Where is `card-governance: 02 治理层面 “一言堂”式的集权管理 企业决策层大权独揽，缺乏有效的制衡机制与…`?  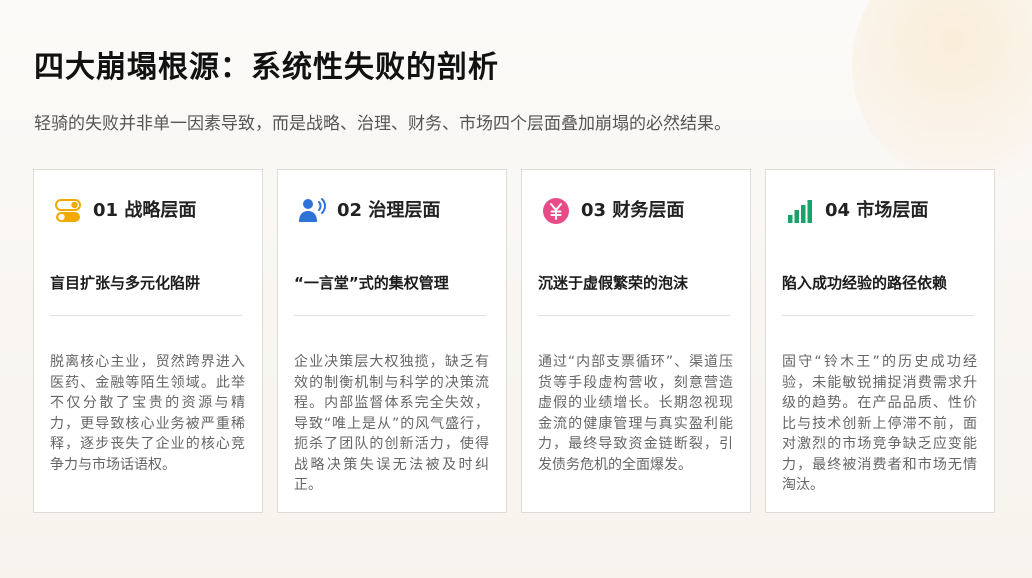
card-governance: 02 治理层面 “一言堂”式的集权管理 企业决策层大权独揽，缺乏有效的制衡机制与… is located at coordinates (392, 341).